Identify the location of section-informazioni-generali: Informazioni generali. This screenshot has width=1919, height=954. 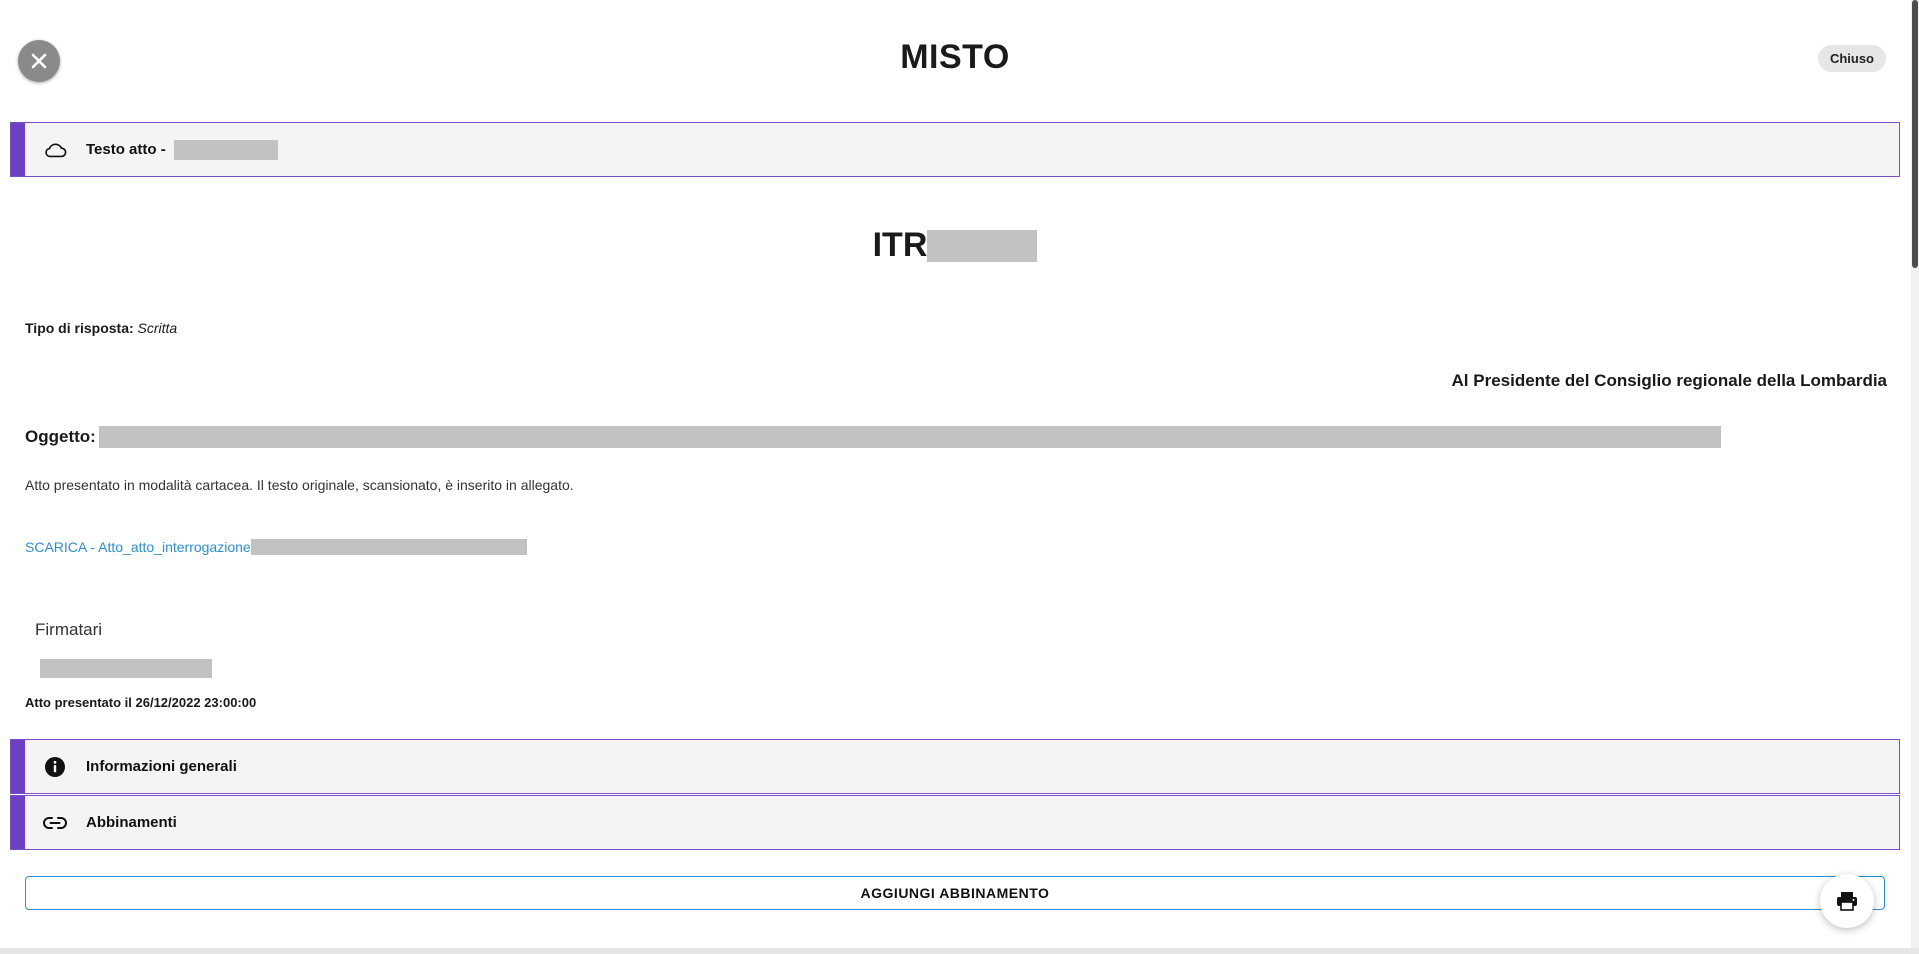
(955, 766).